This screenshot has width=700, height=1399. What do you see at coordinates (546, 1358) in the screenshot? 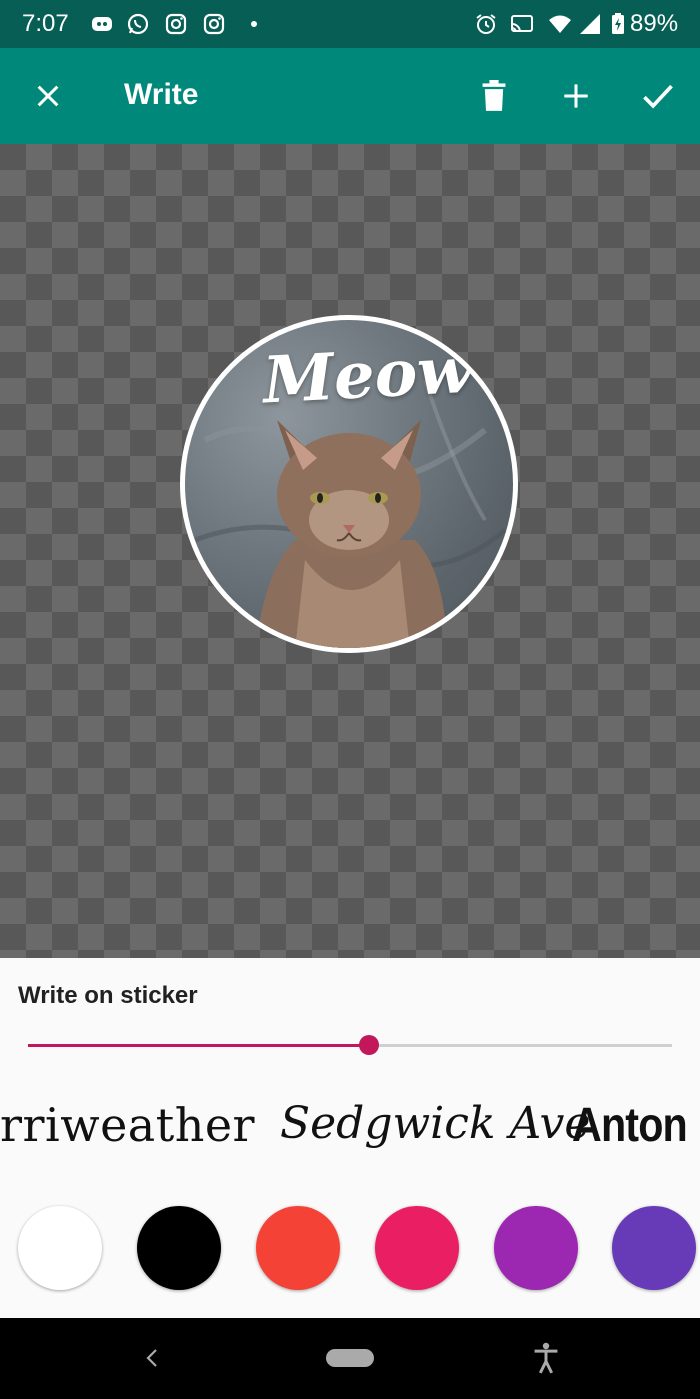
I see `accessibility-icon` at bounding box center [546, 1358].